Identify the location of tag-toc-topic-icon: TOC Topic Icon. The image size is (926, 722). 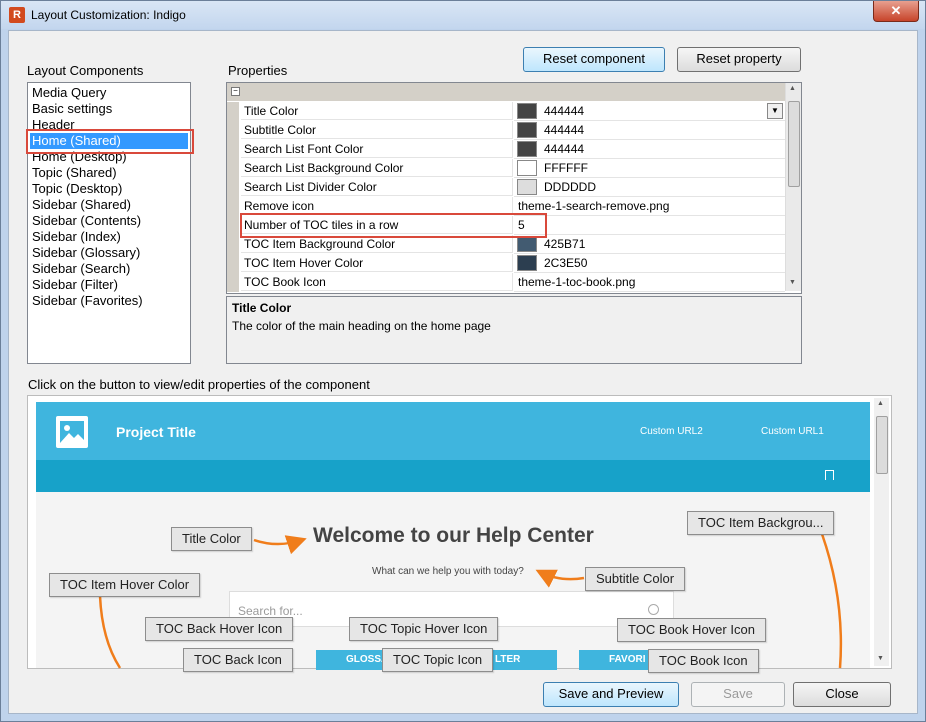
(438, 660).